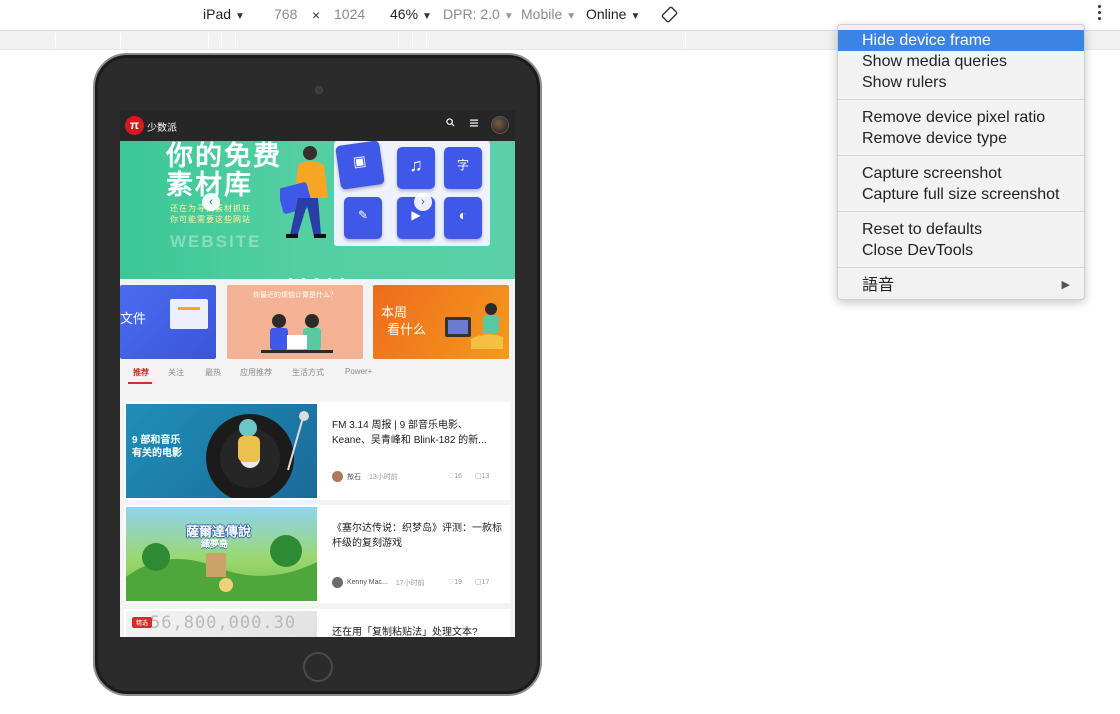 The width and height of the screenshot is (1120, 714). Describe the element at coordinates (295, 295) in the screenshot. I see `promo-label: 你最近的烦恼计算是什么？` at that location.